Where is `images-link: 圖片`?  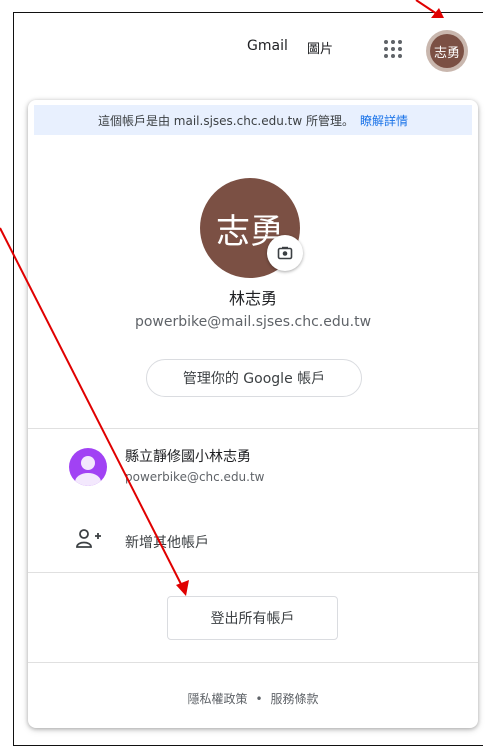 images-link: 圖片 is located at coordinates (320, 47).